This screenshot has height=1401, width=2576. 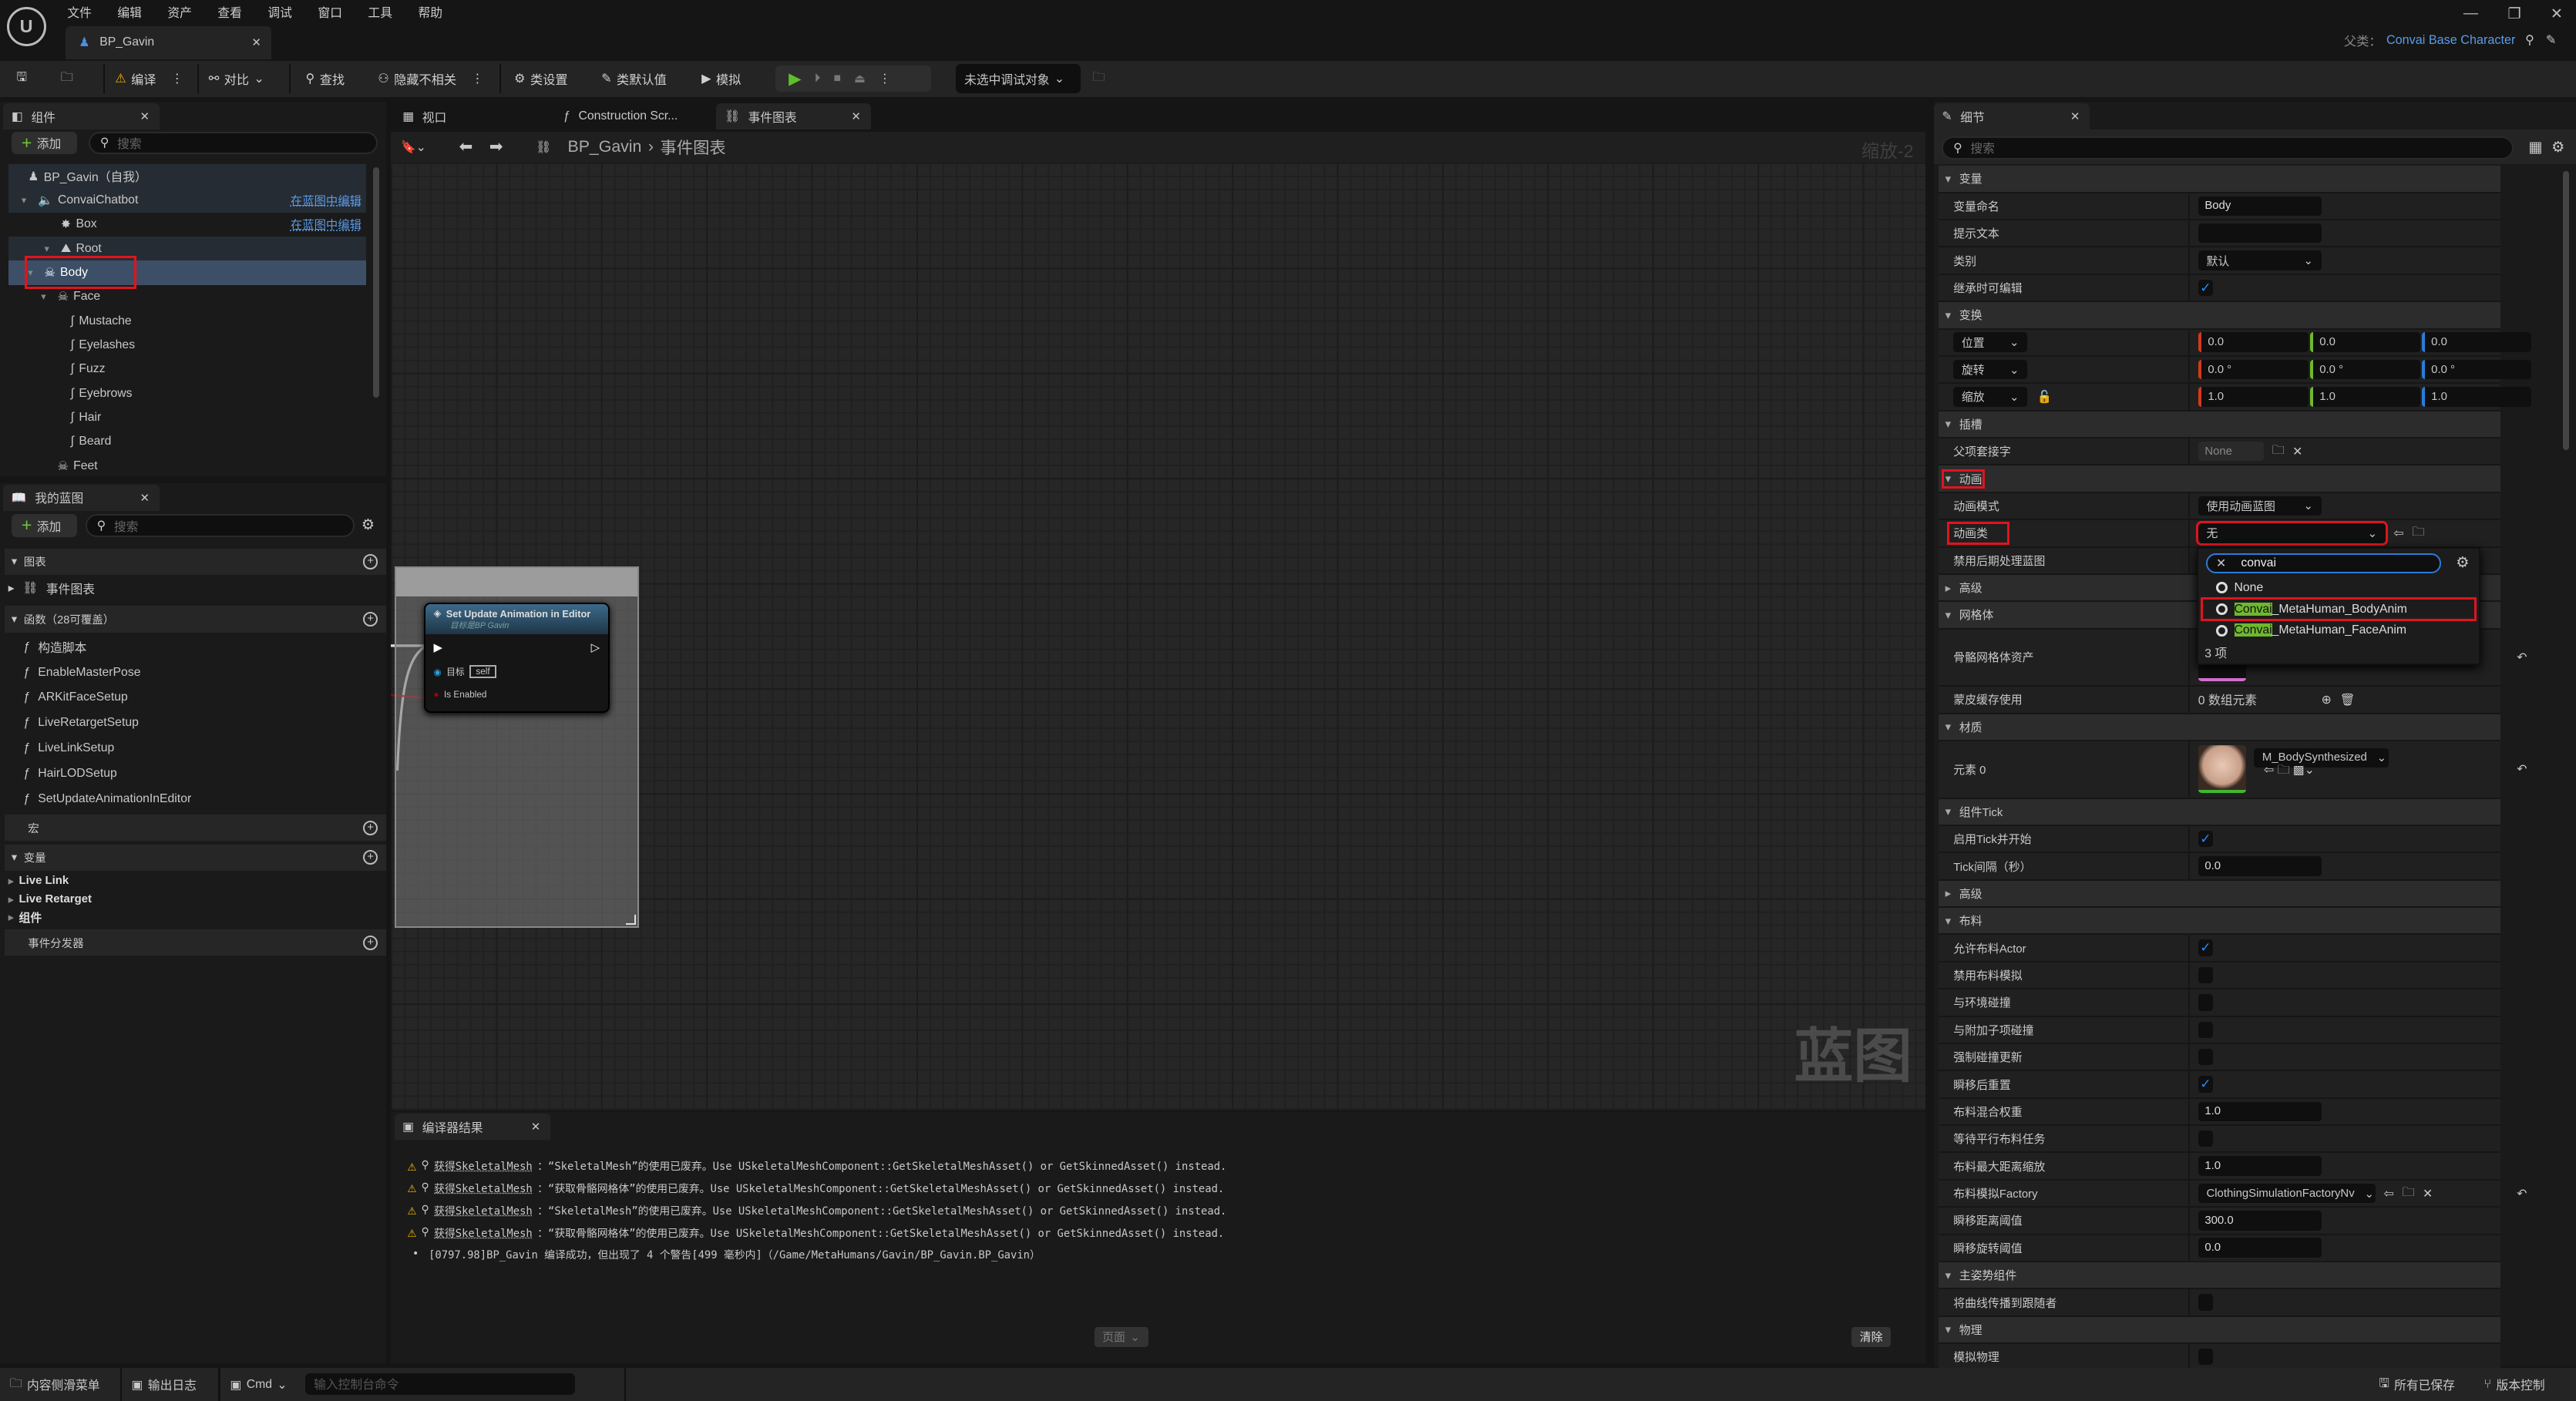 What do you see at coordinates (516, 582) in the screenshot?
I see `comment-header` at bounding box center [516, 582].